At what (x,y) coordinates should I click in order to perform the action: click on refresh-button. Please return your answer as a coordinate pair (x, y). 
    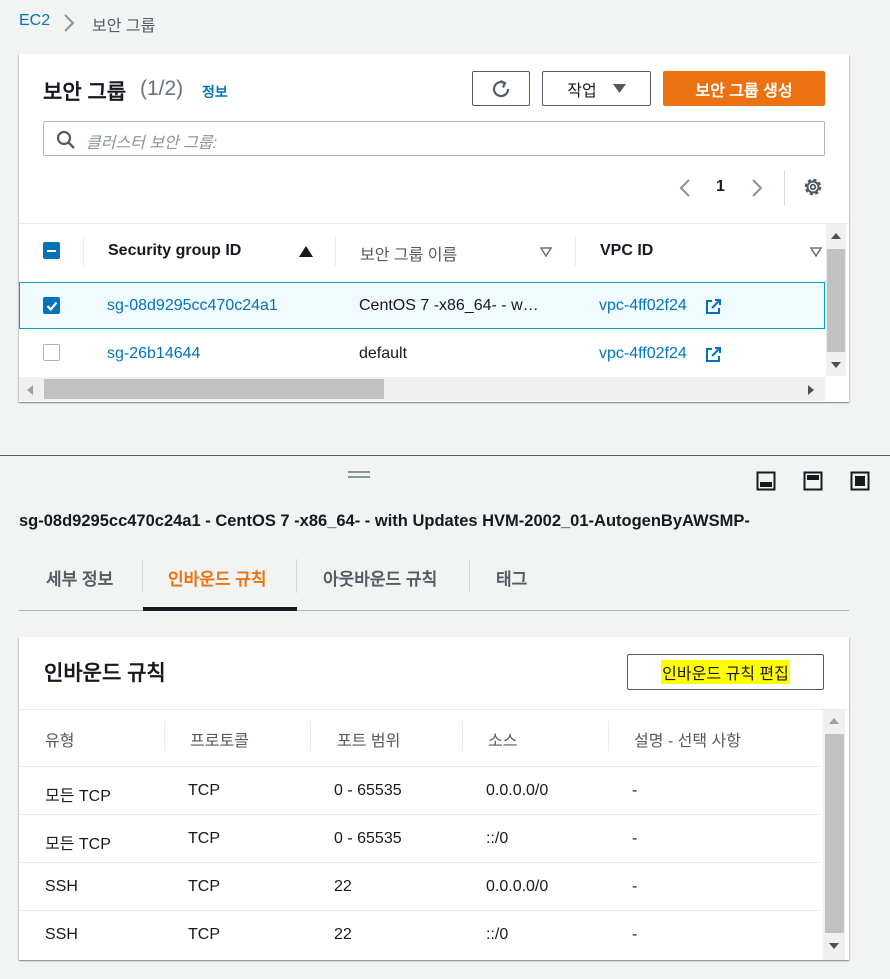
    Looking at the image, I should click on (501, 88).